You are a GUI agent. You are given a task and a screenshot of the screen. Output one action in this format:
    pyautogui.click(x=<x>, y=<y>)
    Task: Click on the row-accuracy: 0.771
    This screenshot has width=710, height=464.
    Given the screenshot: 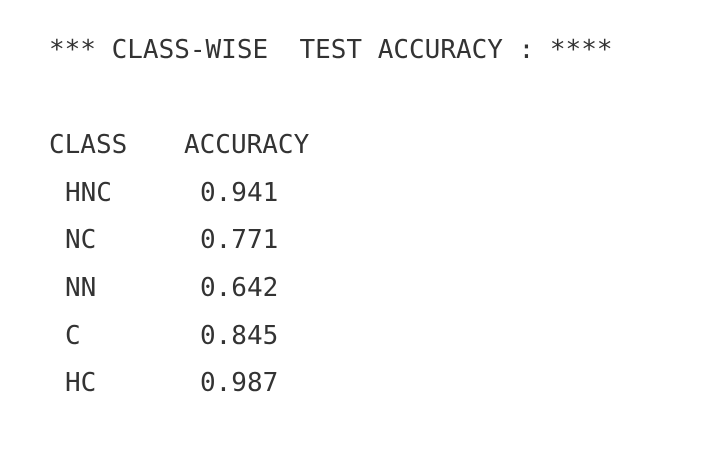 What is the action you would take?
    pyautogui.click(x=239, y=240)
    